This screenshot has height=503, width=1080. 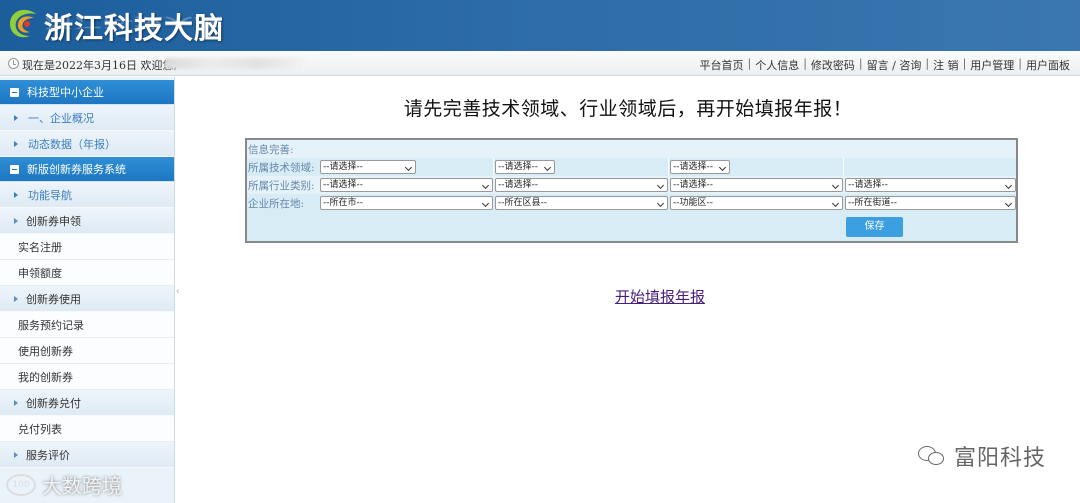 I want to click on industry-select-1: --请选择--, so click(x=406, y=185).